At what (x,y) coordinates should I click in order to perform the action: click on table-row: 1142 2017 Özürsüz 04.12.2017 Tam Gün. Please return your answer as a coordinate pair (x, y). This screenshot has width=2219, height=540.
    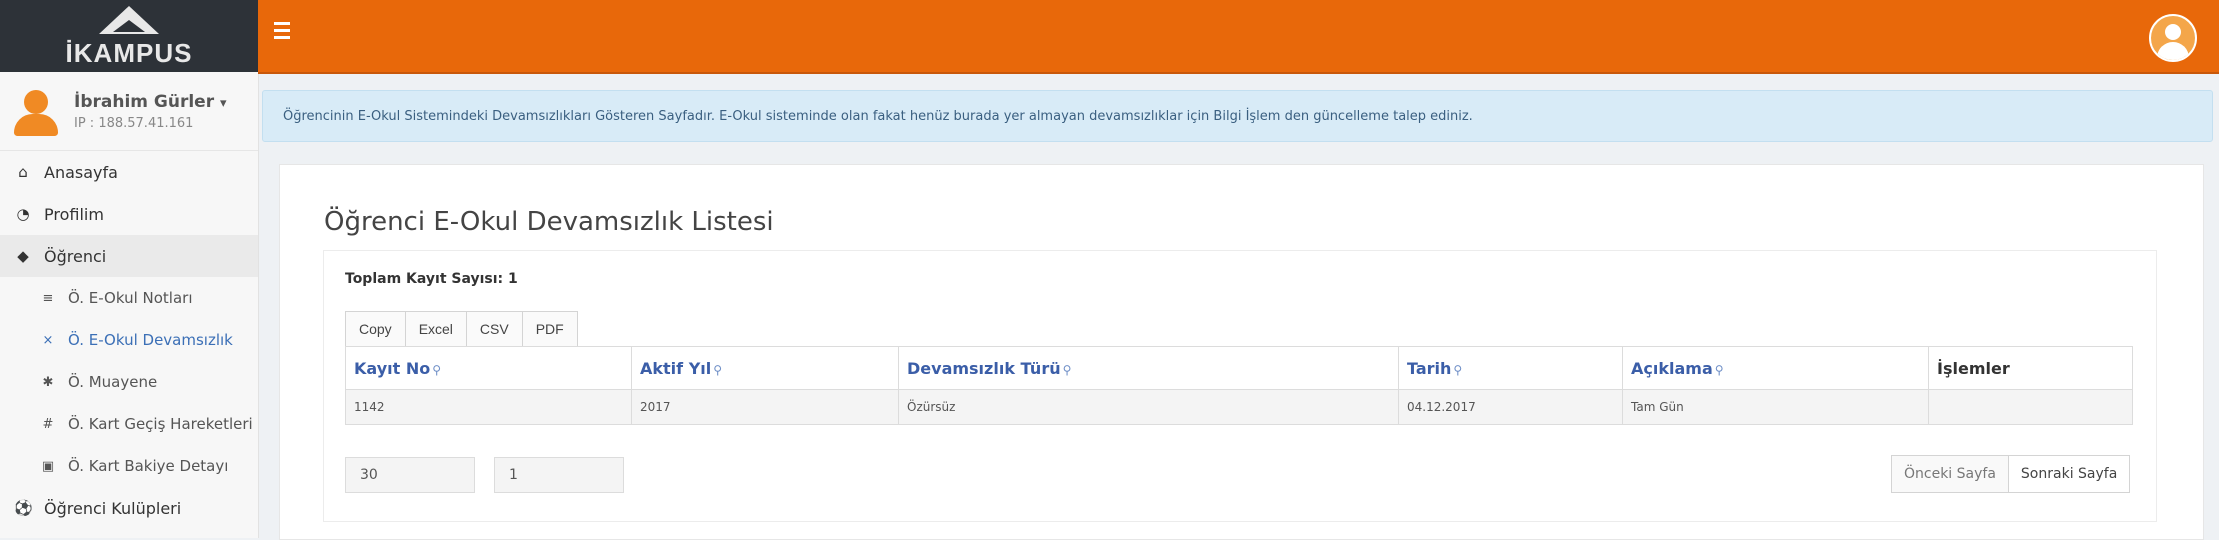
    Looking at the image, I should click on (1239, 407).